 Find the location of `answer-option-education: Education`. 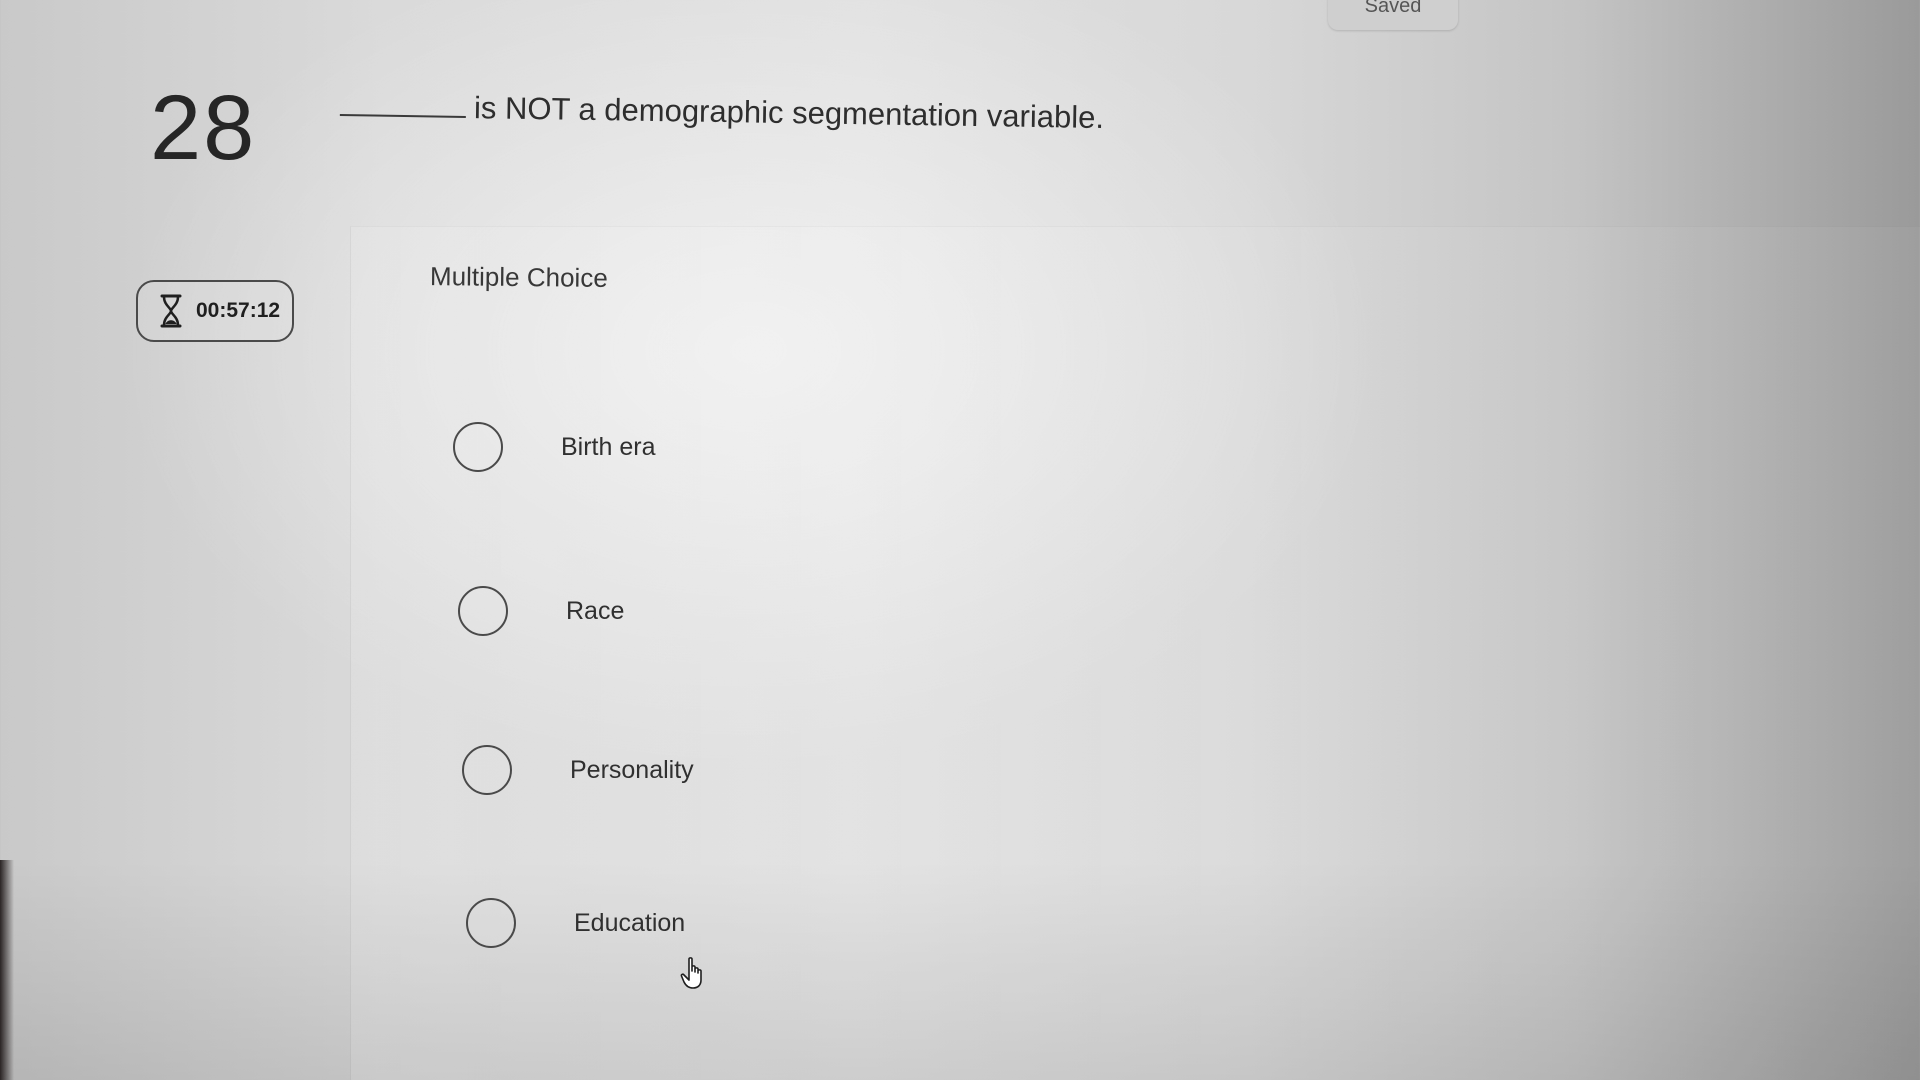

answer-option-education: Education is located at coordinates (575, 923).